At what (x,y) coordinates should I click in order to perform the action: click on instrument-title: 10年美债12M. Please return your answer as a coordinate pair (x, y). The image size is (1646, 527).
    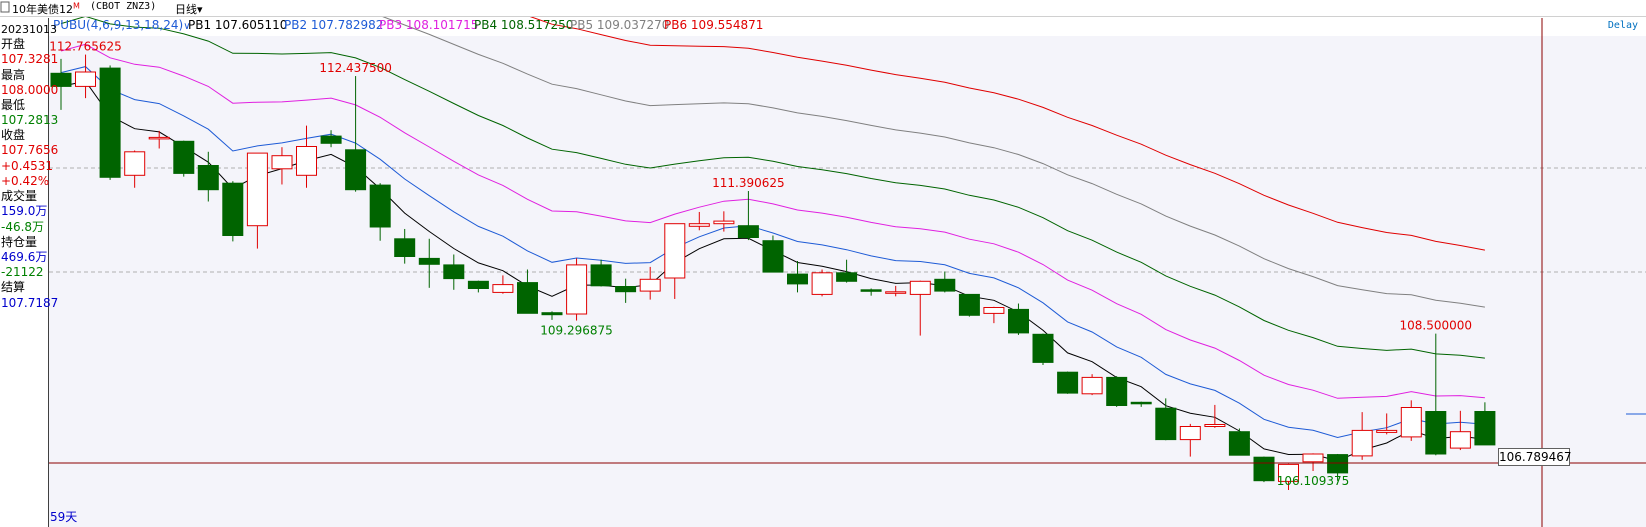
    Looking at the image, I should click on (46, 9).